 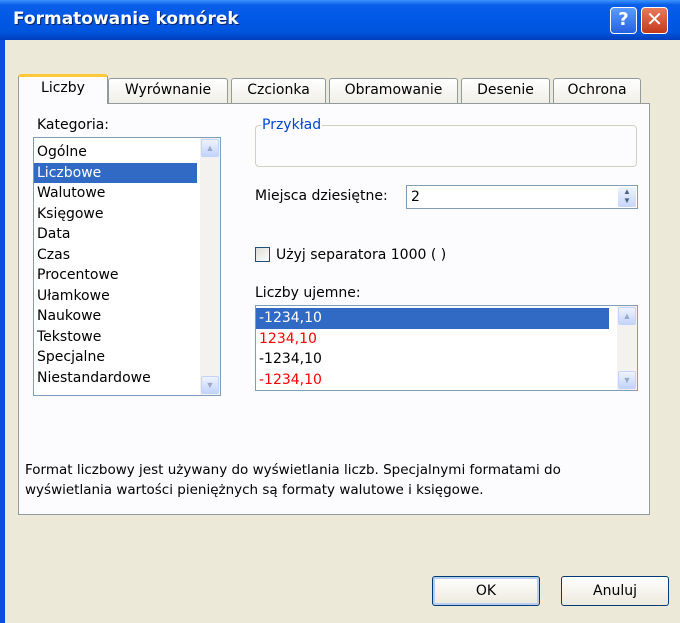 I want to click on title-bar: Formatowanie komórek ? ✕, so click(x=340, y=20).